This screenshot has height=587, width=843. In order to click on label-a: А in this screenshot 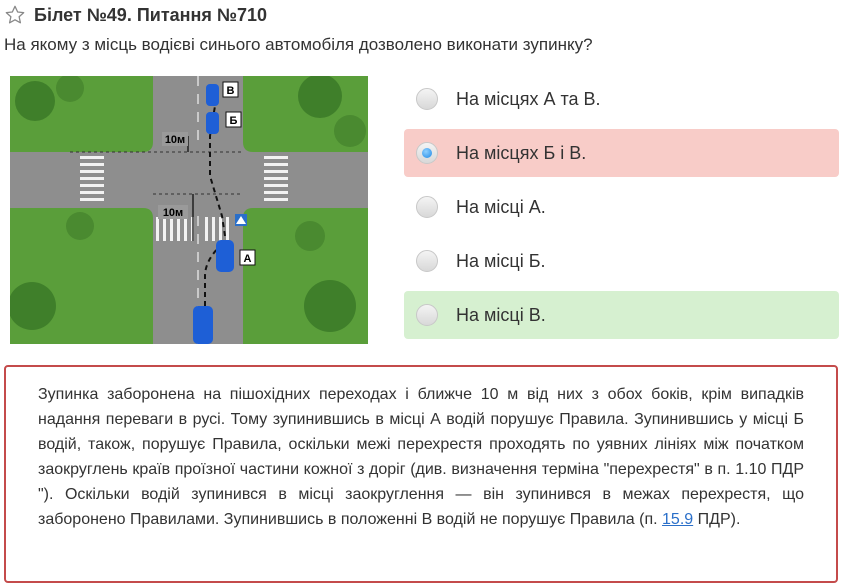, I will do `click(248, 259)`.